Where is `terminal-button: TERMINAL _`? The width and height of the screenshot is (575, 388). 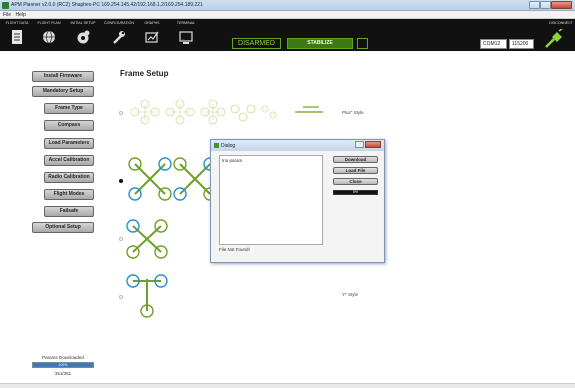
terminal-button: TERMINAL _ is located at coordinates (186, 35).